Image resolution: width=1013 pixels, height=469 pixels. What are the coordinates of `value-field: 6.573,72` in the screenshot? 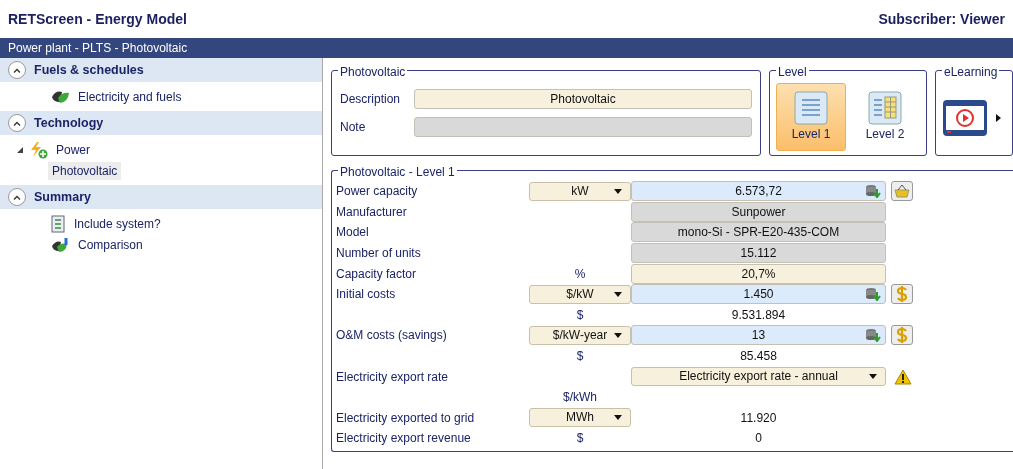 It's located at (758, 191).